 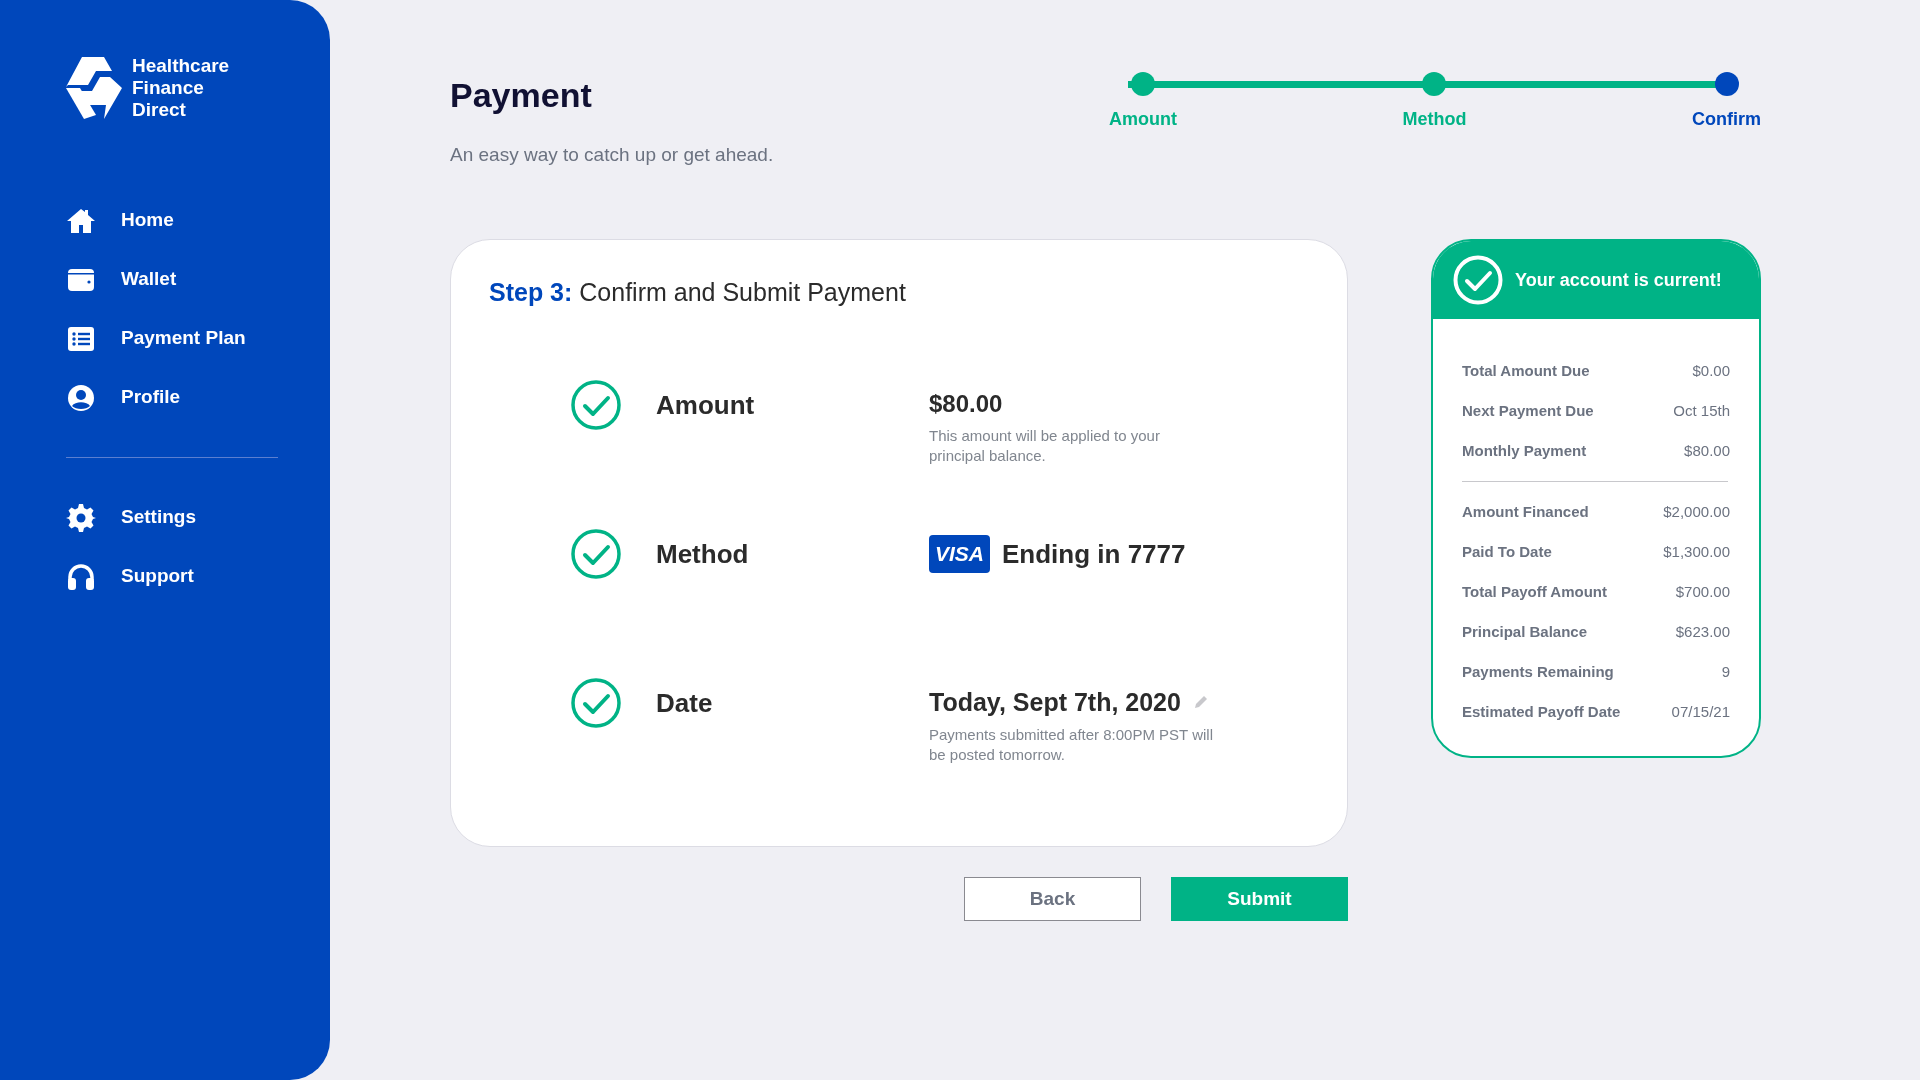 I want to click on summary-label: Monthly Payment, so click(x=1524, y=450).